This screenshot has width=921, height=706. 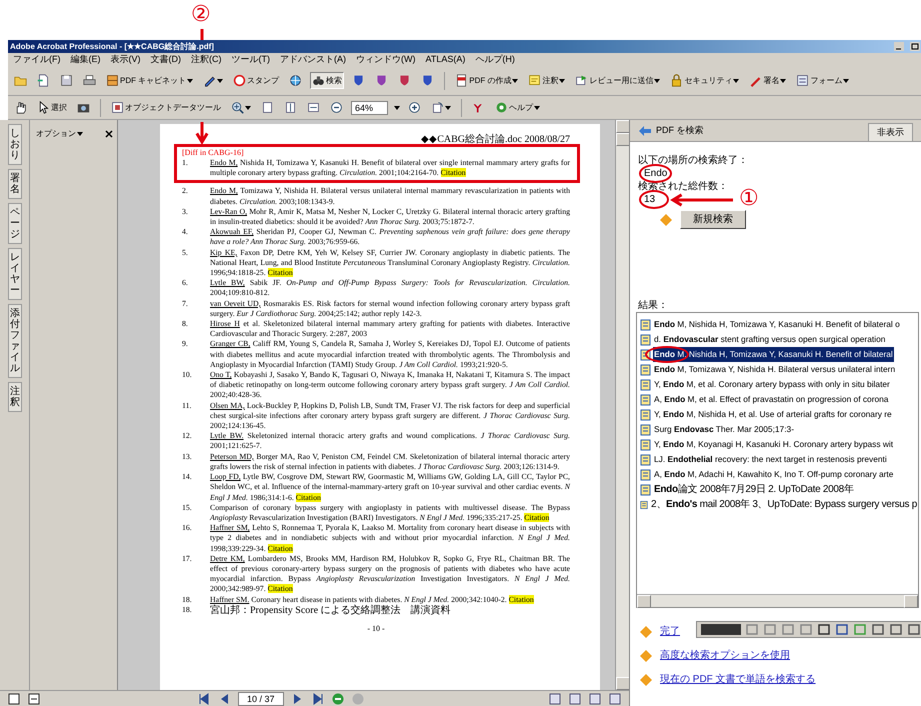 I want to click on page-number-field: 10 / 37, so click(x=261, y=699).